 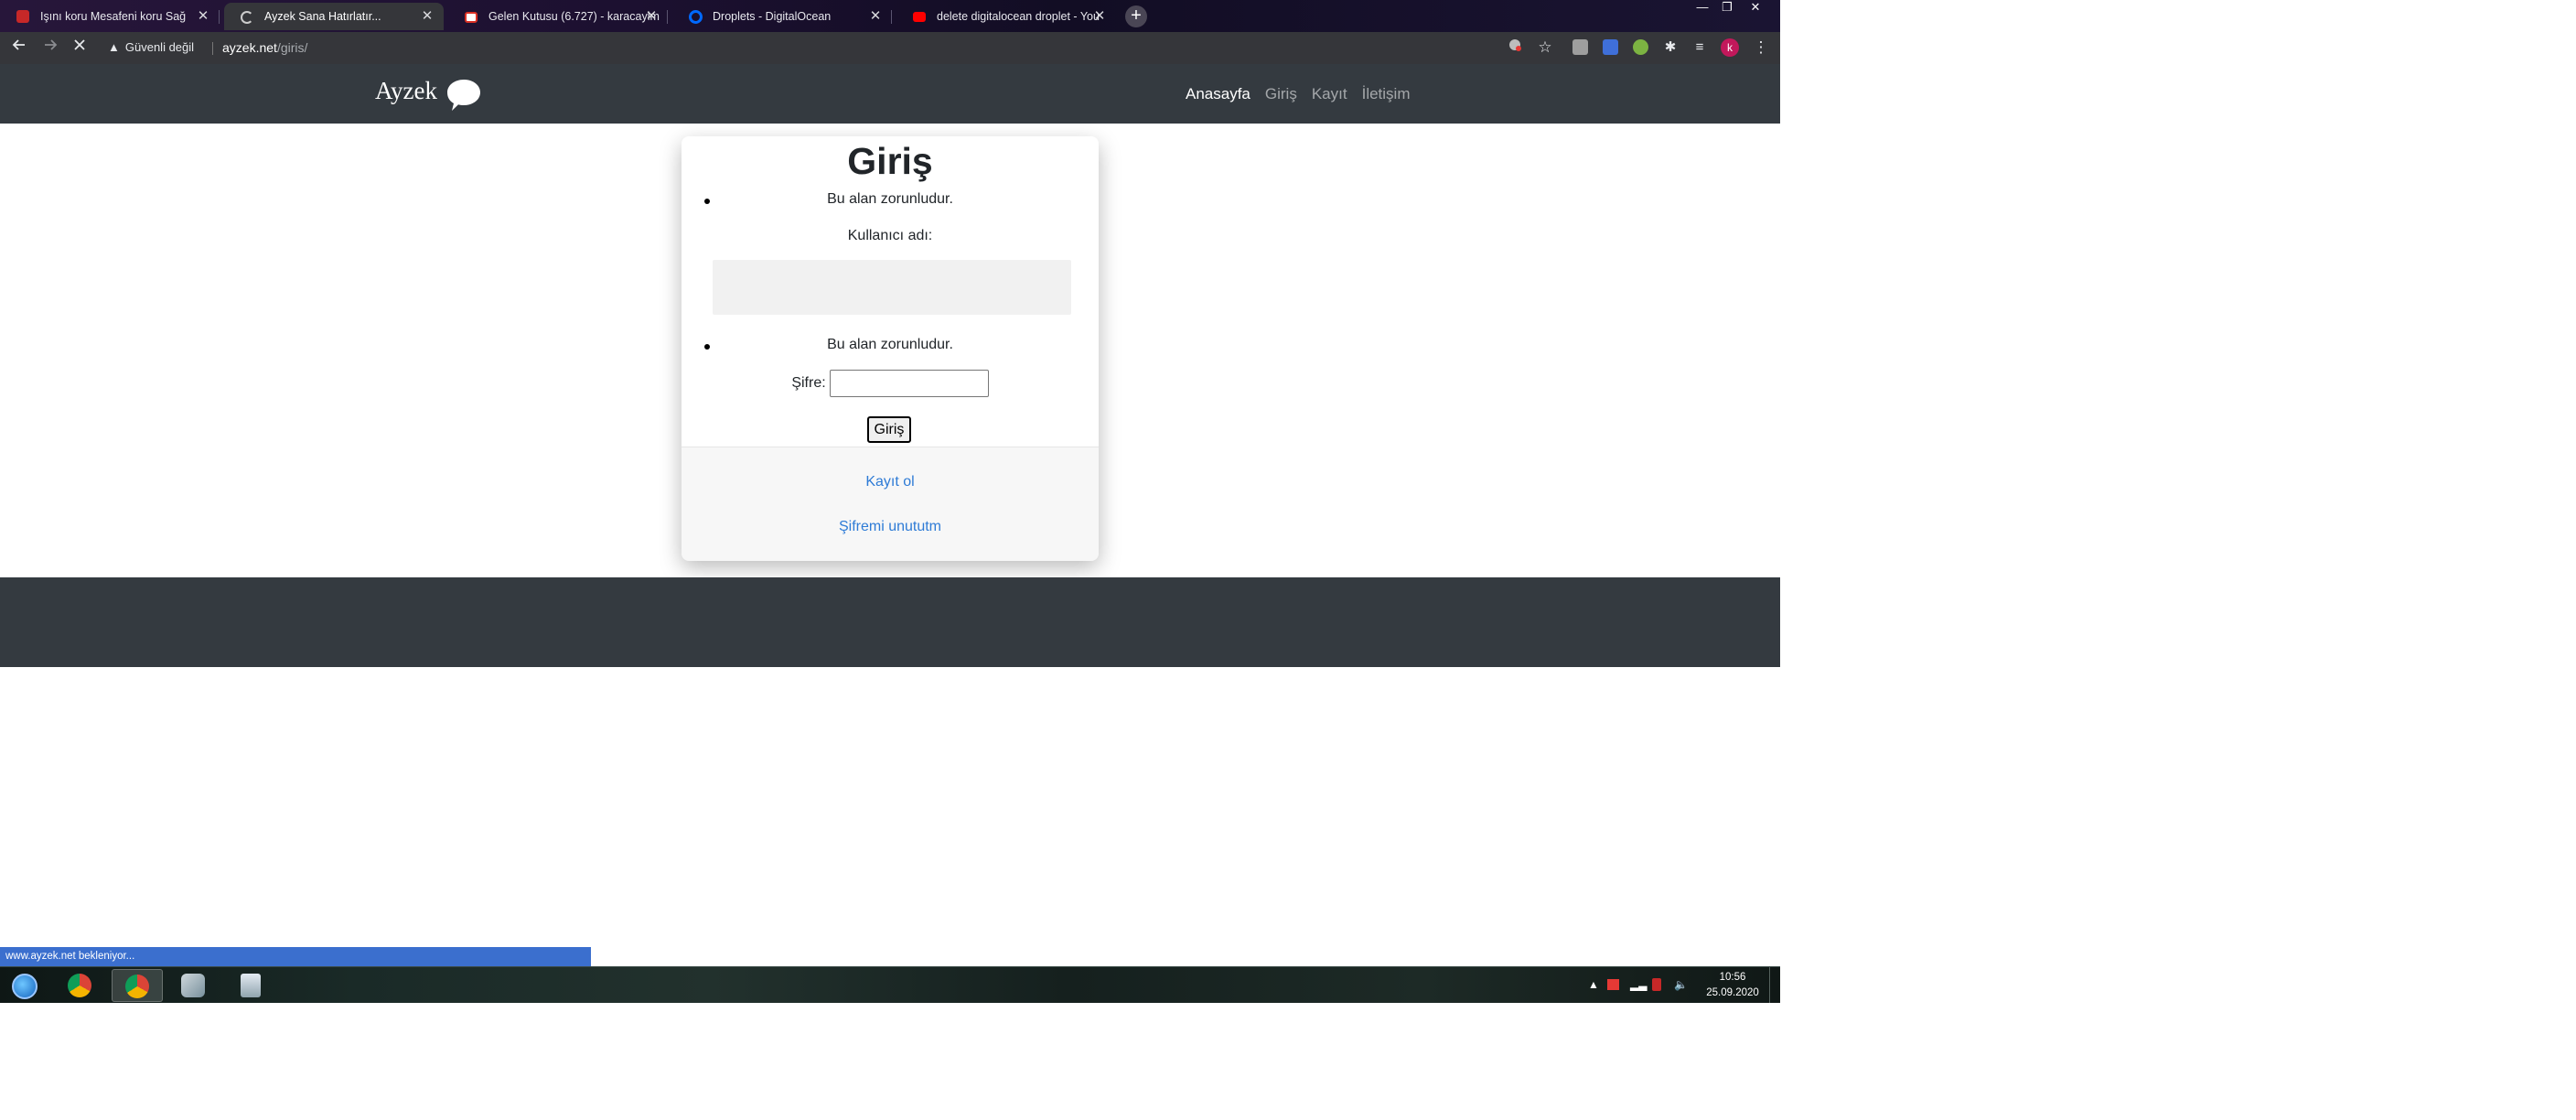 I want to click on forward-button, so click(x=50, y=48).